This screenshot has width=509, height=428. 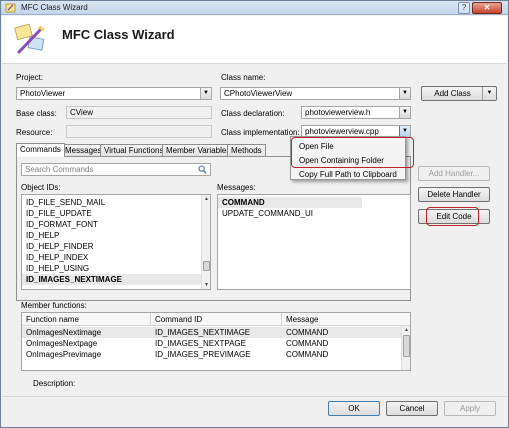 I want to click on table-cell: OnImagesPrevimage, so click(x=64, y=354).